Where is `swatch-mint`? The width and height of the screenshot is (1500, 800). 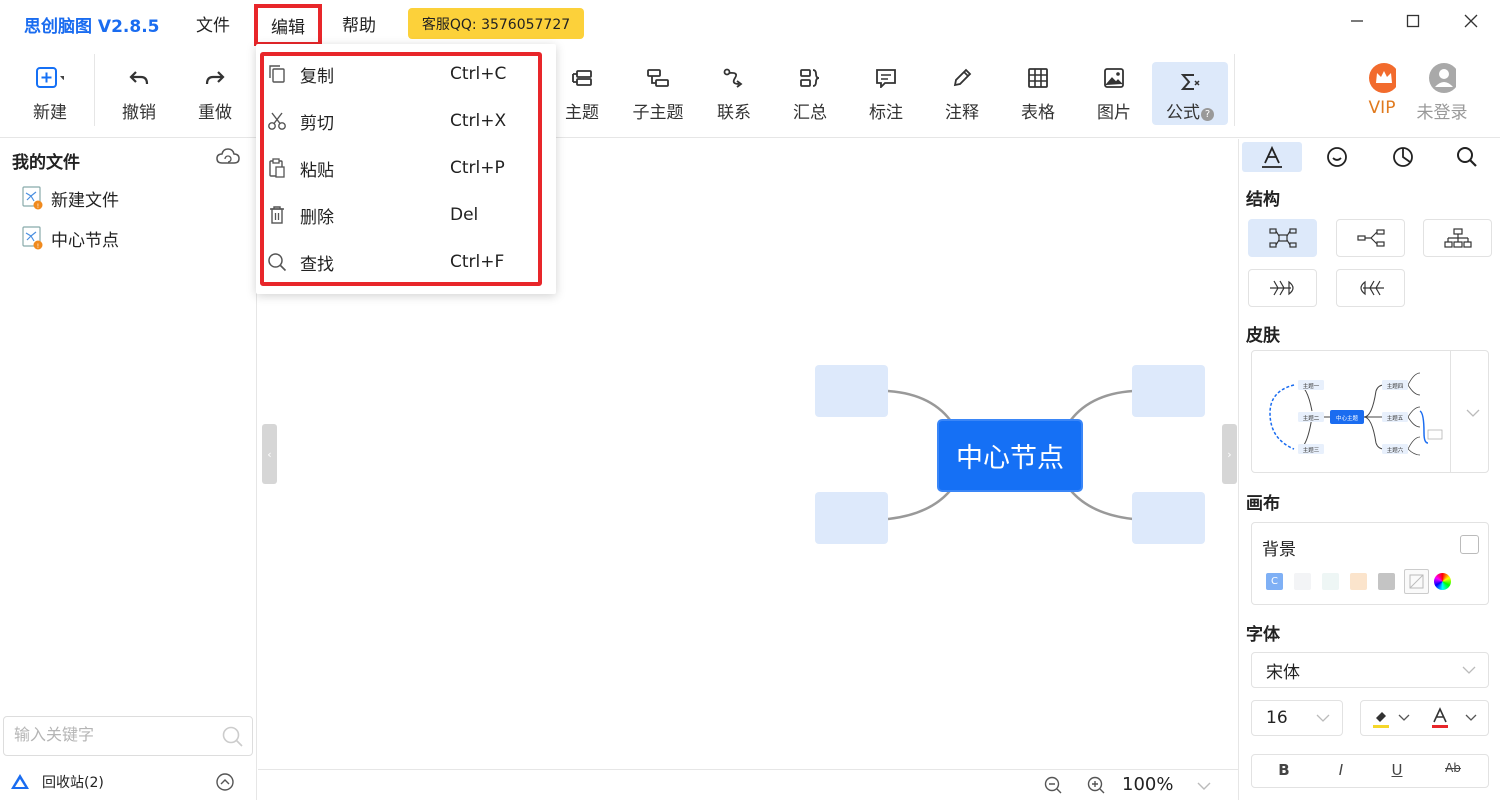
swatch-mint is located at coordinates (1330, 581).